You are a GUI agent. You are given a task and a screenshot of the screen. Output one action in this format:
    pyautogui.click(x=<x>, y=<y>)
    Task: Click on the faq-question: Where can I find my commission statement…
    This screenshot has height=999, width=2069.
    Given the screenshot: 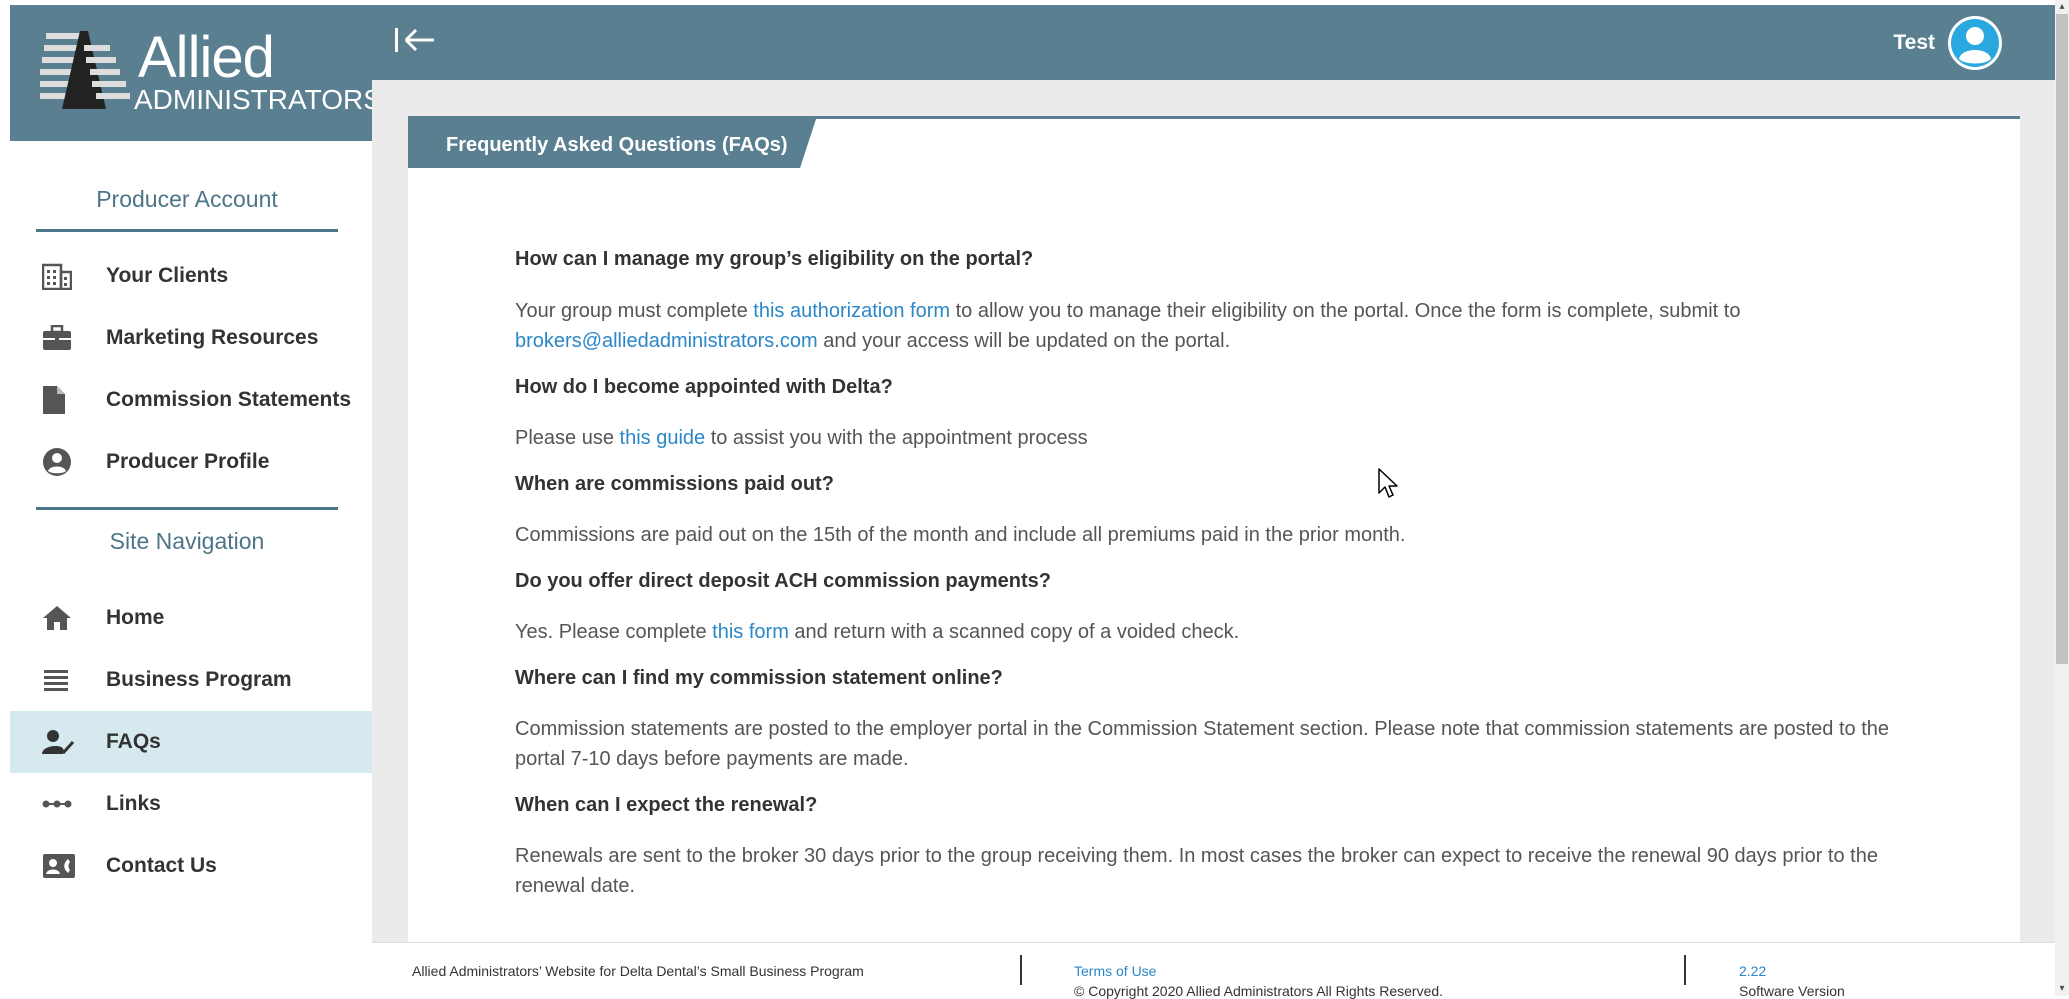 What is the action you would take?
    pyautogui.click(x=759, y=678)
    